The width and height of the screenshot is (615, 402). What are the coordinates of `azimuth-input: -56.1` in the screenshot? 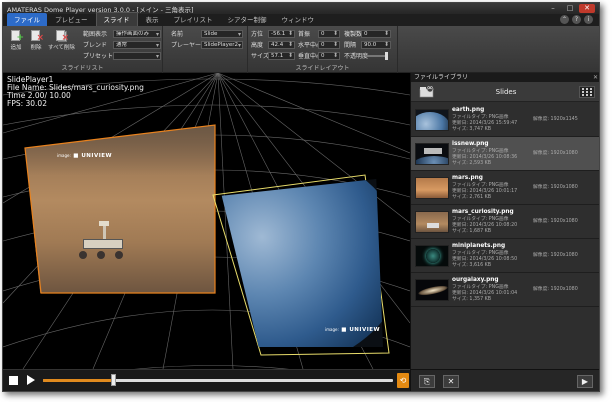 It's located at (281, 33).